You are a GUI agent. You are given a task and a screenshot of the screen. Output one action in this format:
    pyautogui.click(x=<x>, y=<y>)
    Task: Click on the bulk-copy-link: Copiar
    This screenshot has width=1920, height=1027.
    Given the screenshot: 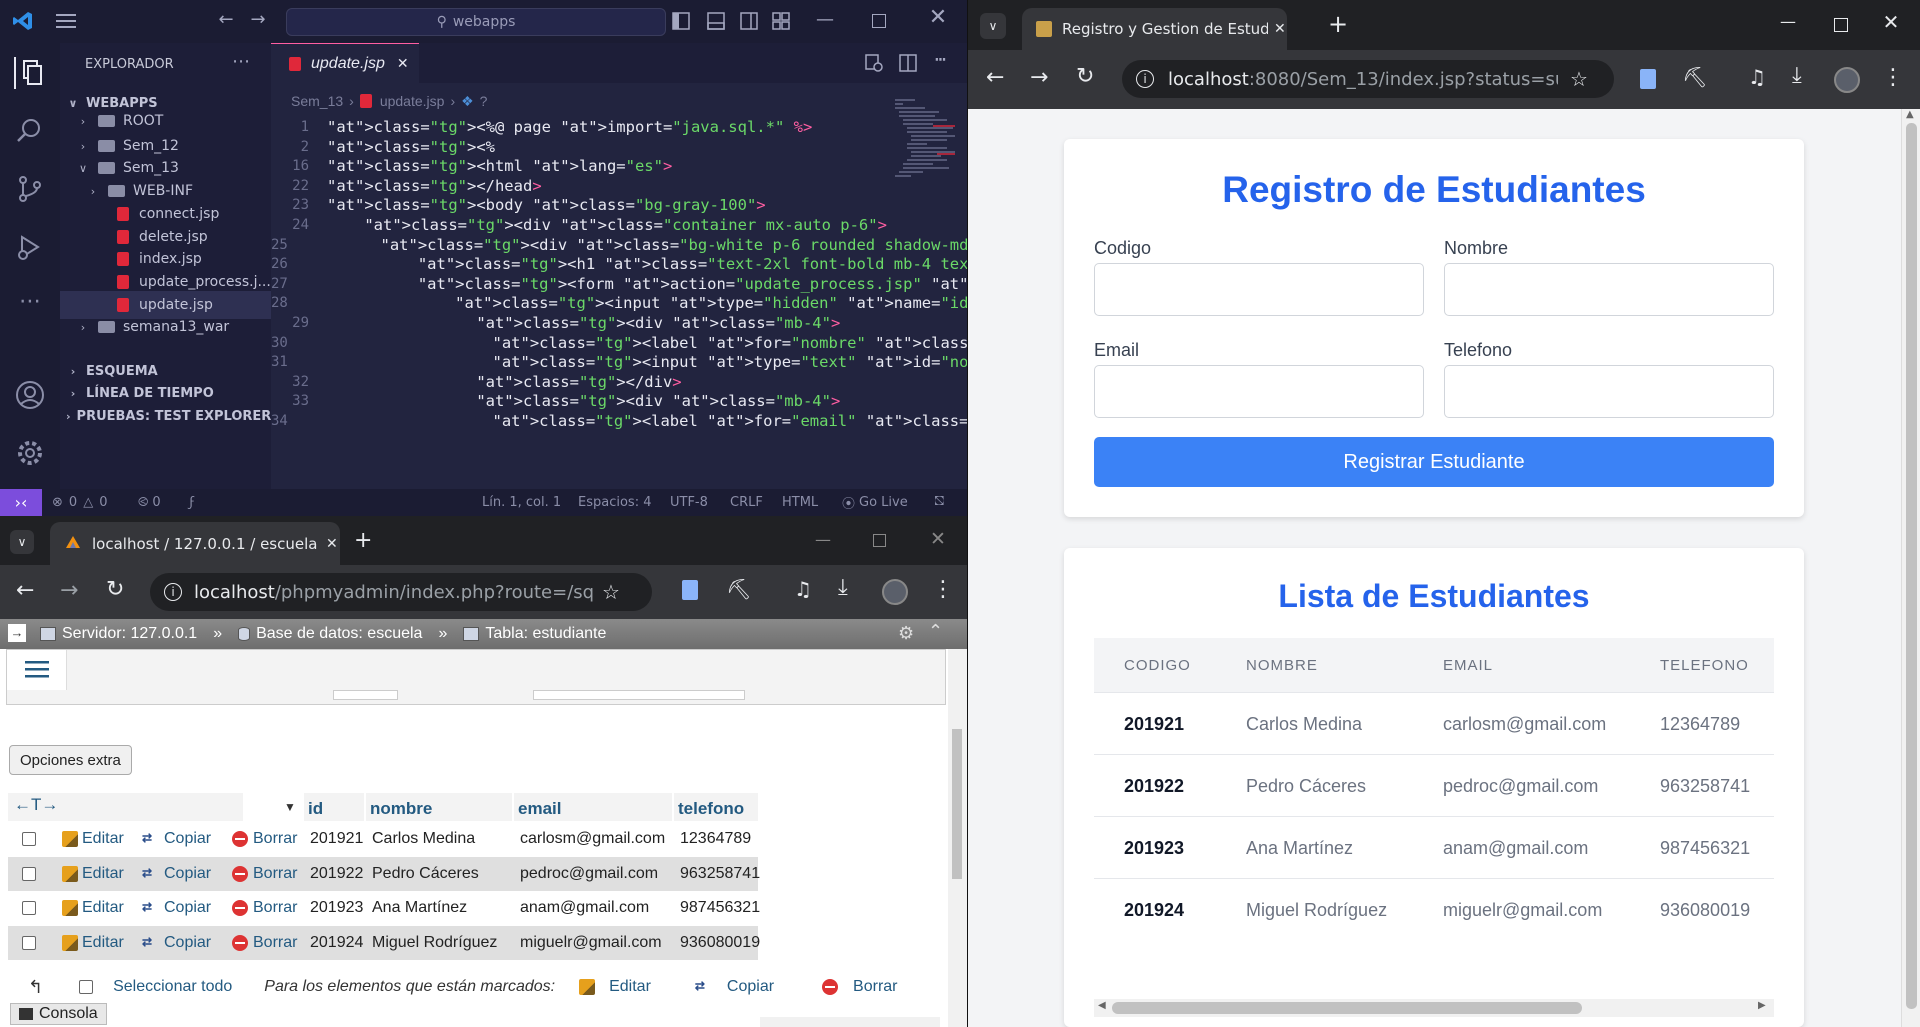 What is the action you would take?
    pyautogui.click(x=750, y=987)
    